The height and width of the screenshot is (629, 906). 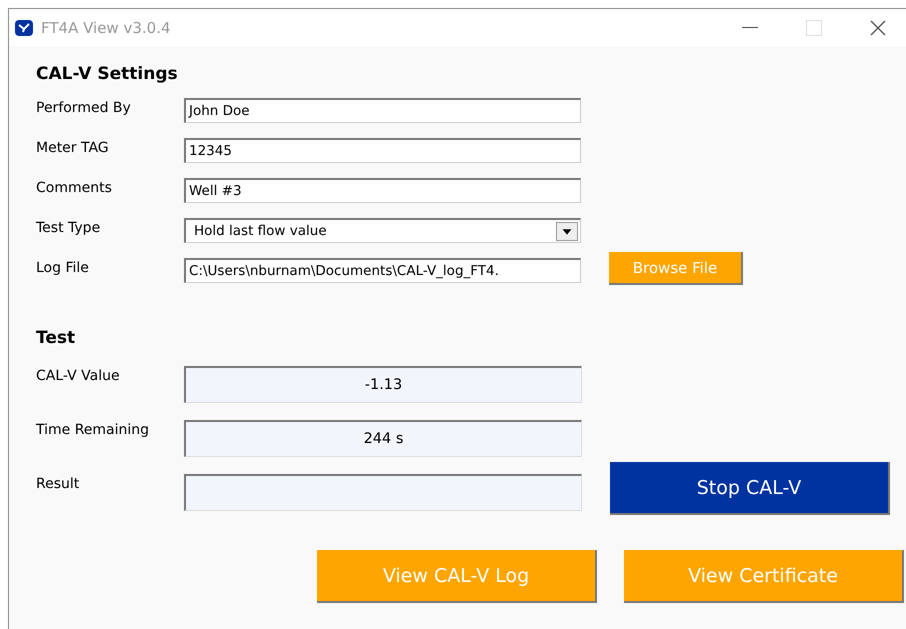 I want to click on input-field: C:\Users\nburnam\Documents\CAL-V_log_FT4., so click(x=382, y=270).